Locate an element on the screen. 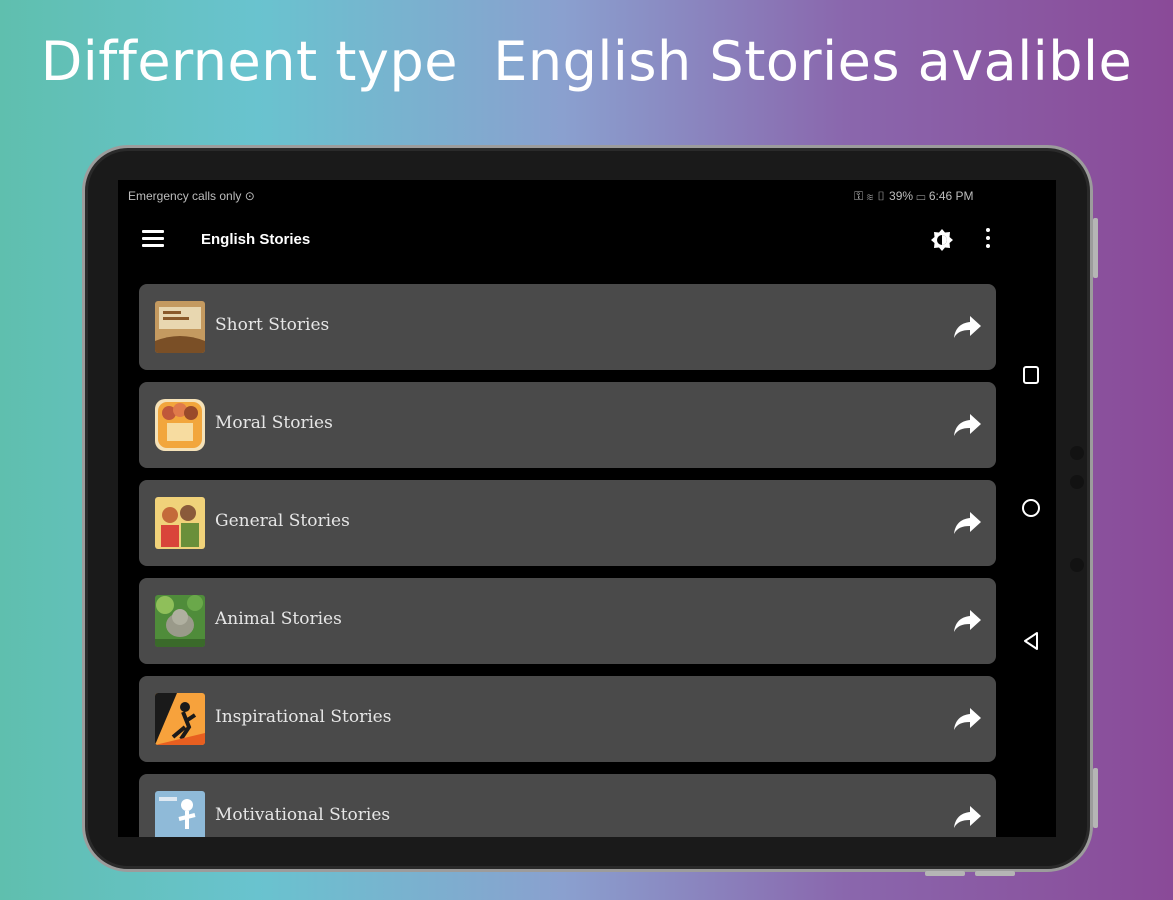  category-card-moral-stories: Moral Stories is located at coordinates (567, 425).